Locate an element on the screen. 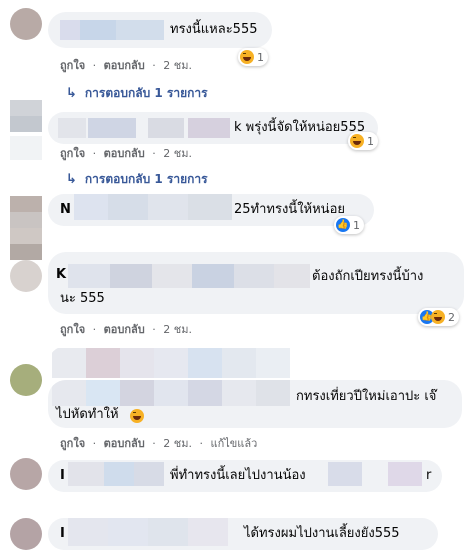  reaction-summary: 👍 2 is located at coordinates (438, 317).